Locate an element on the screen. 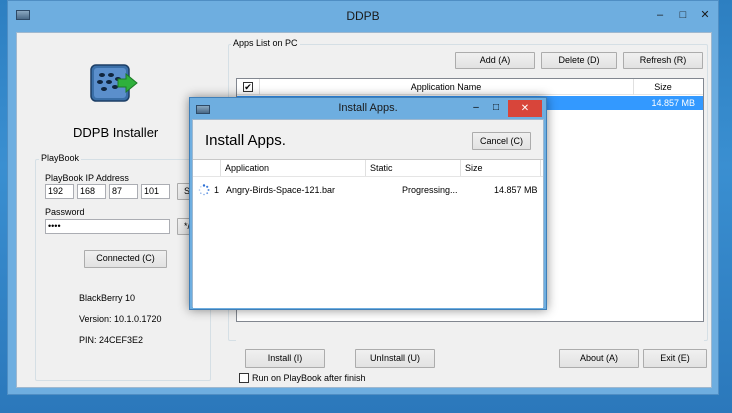  connected-button: Connected (C) is located at coordinates (125, 259).